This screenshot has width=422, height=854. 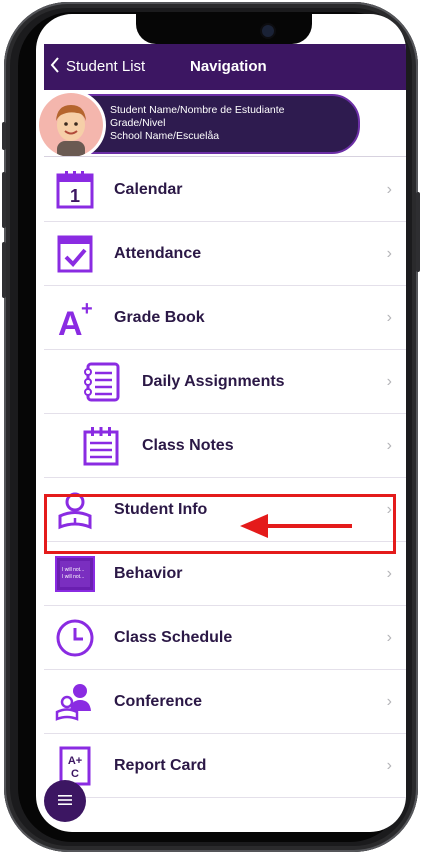 I want to click on mute-switch, so click(x=4, y=136).